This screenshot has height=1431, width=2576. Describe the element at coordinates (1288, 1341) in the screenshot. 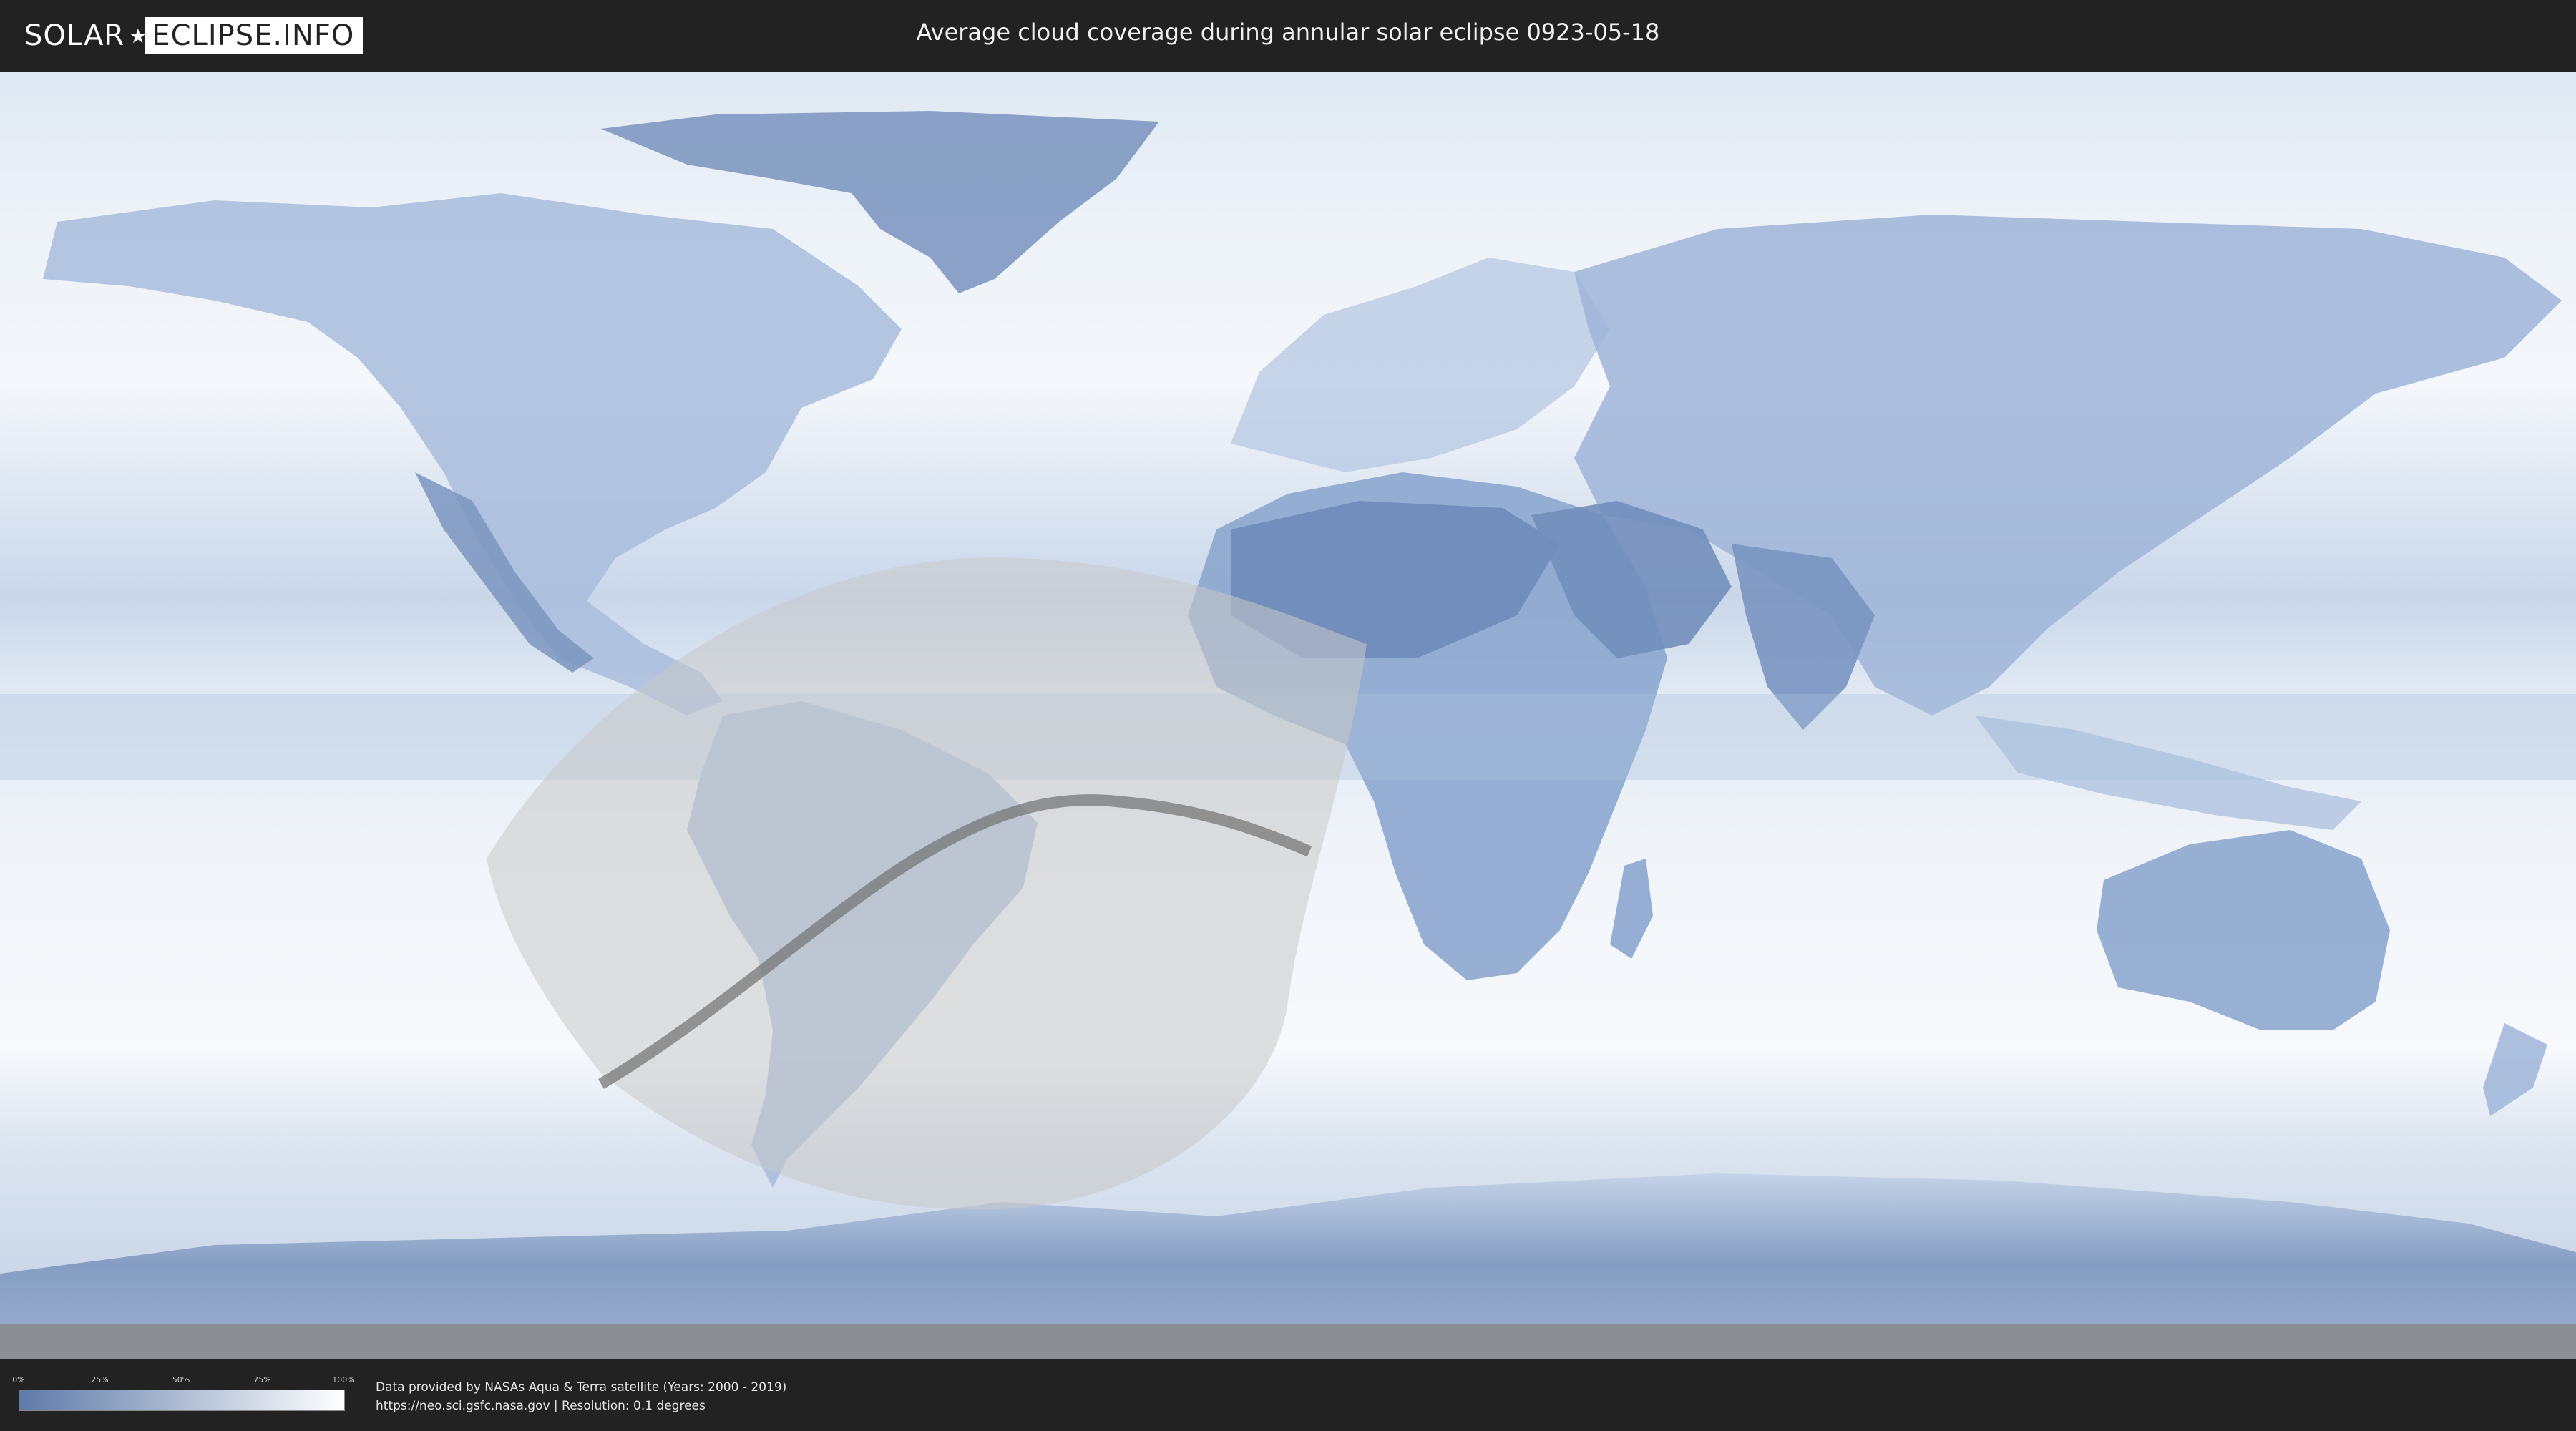

I see `map-bottom-edge` at that location.